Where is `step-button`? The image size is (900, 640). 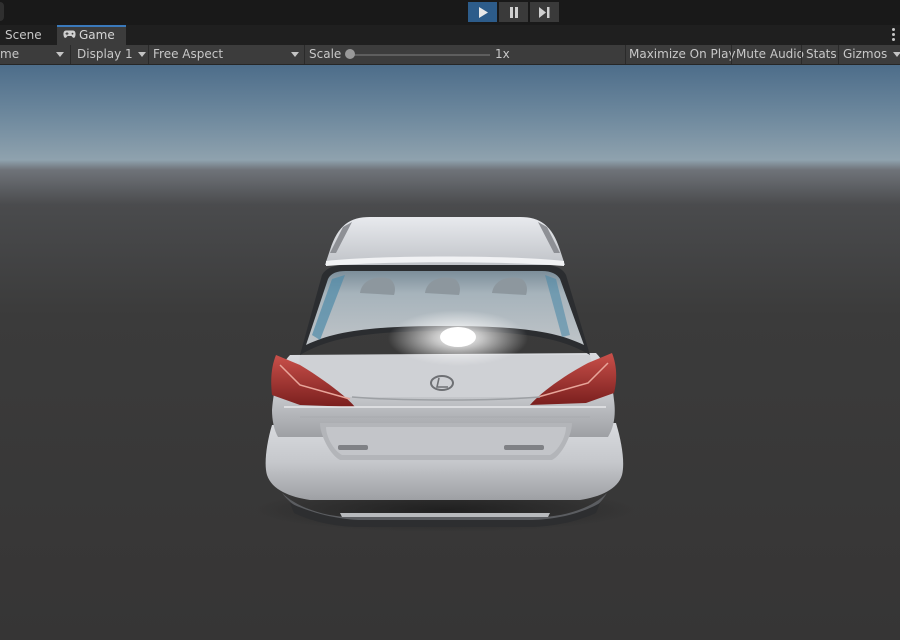
step-button is located at coordinates (544, 12).